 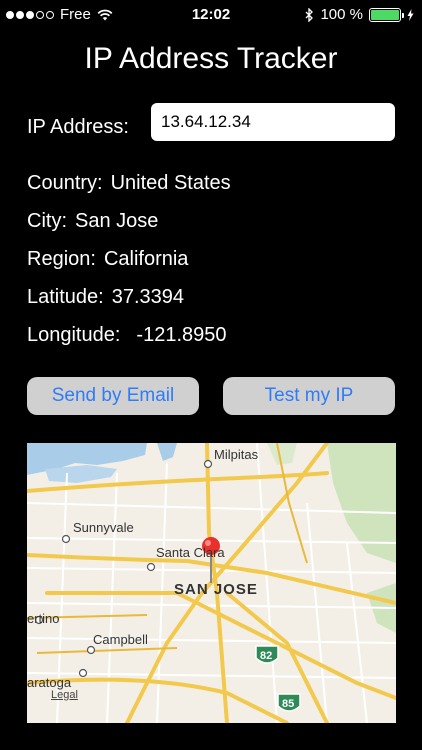 What do you see at coordinates (309, 396) in the screenshot?
I see `test-my-ip-button: Test my IP` at bounding box center [309, 396].